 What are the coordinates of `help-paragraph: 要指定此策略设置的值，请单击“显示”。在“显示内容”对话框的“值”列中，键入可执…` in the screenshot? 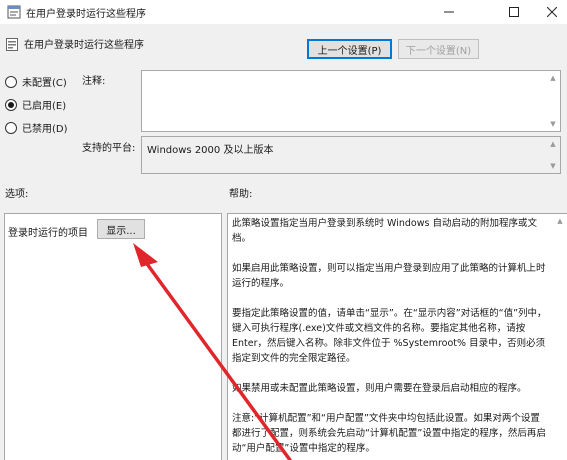 It's located at (389, 336).